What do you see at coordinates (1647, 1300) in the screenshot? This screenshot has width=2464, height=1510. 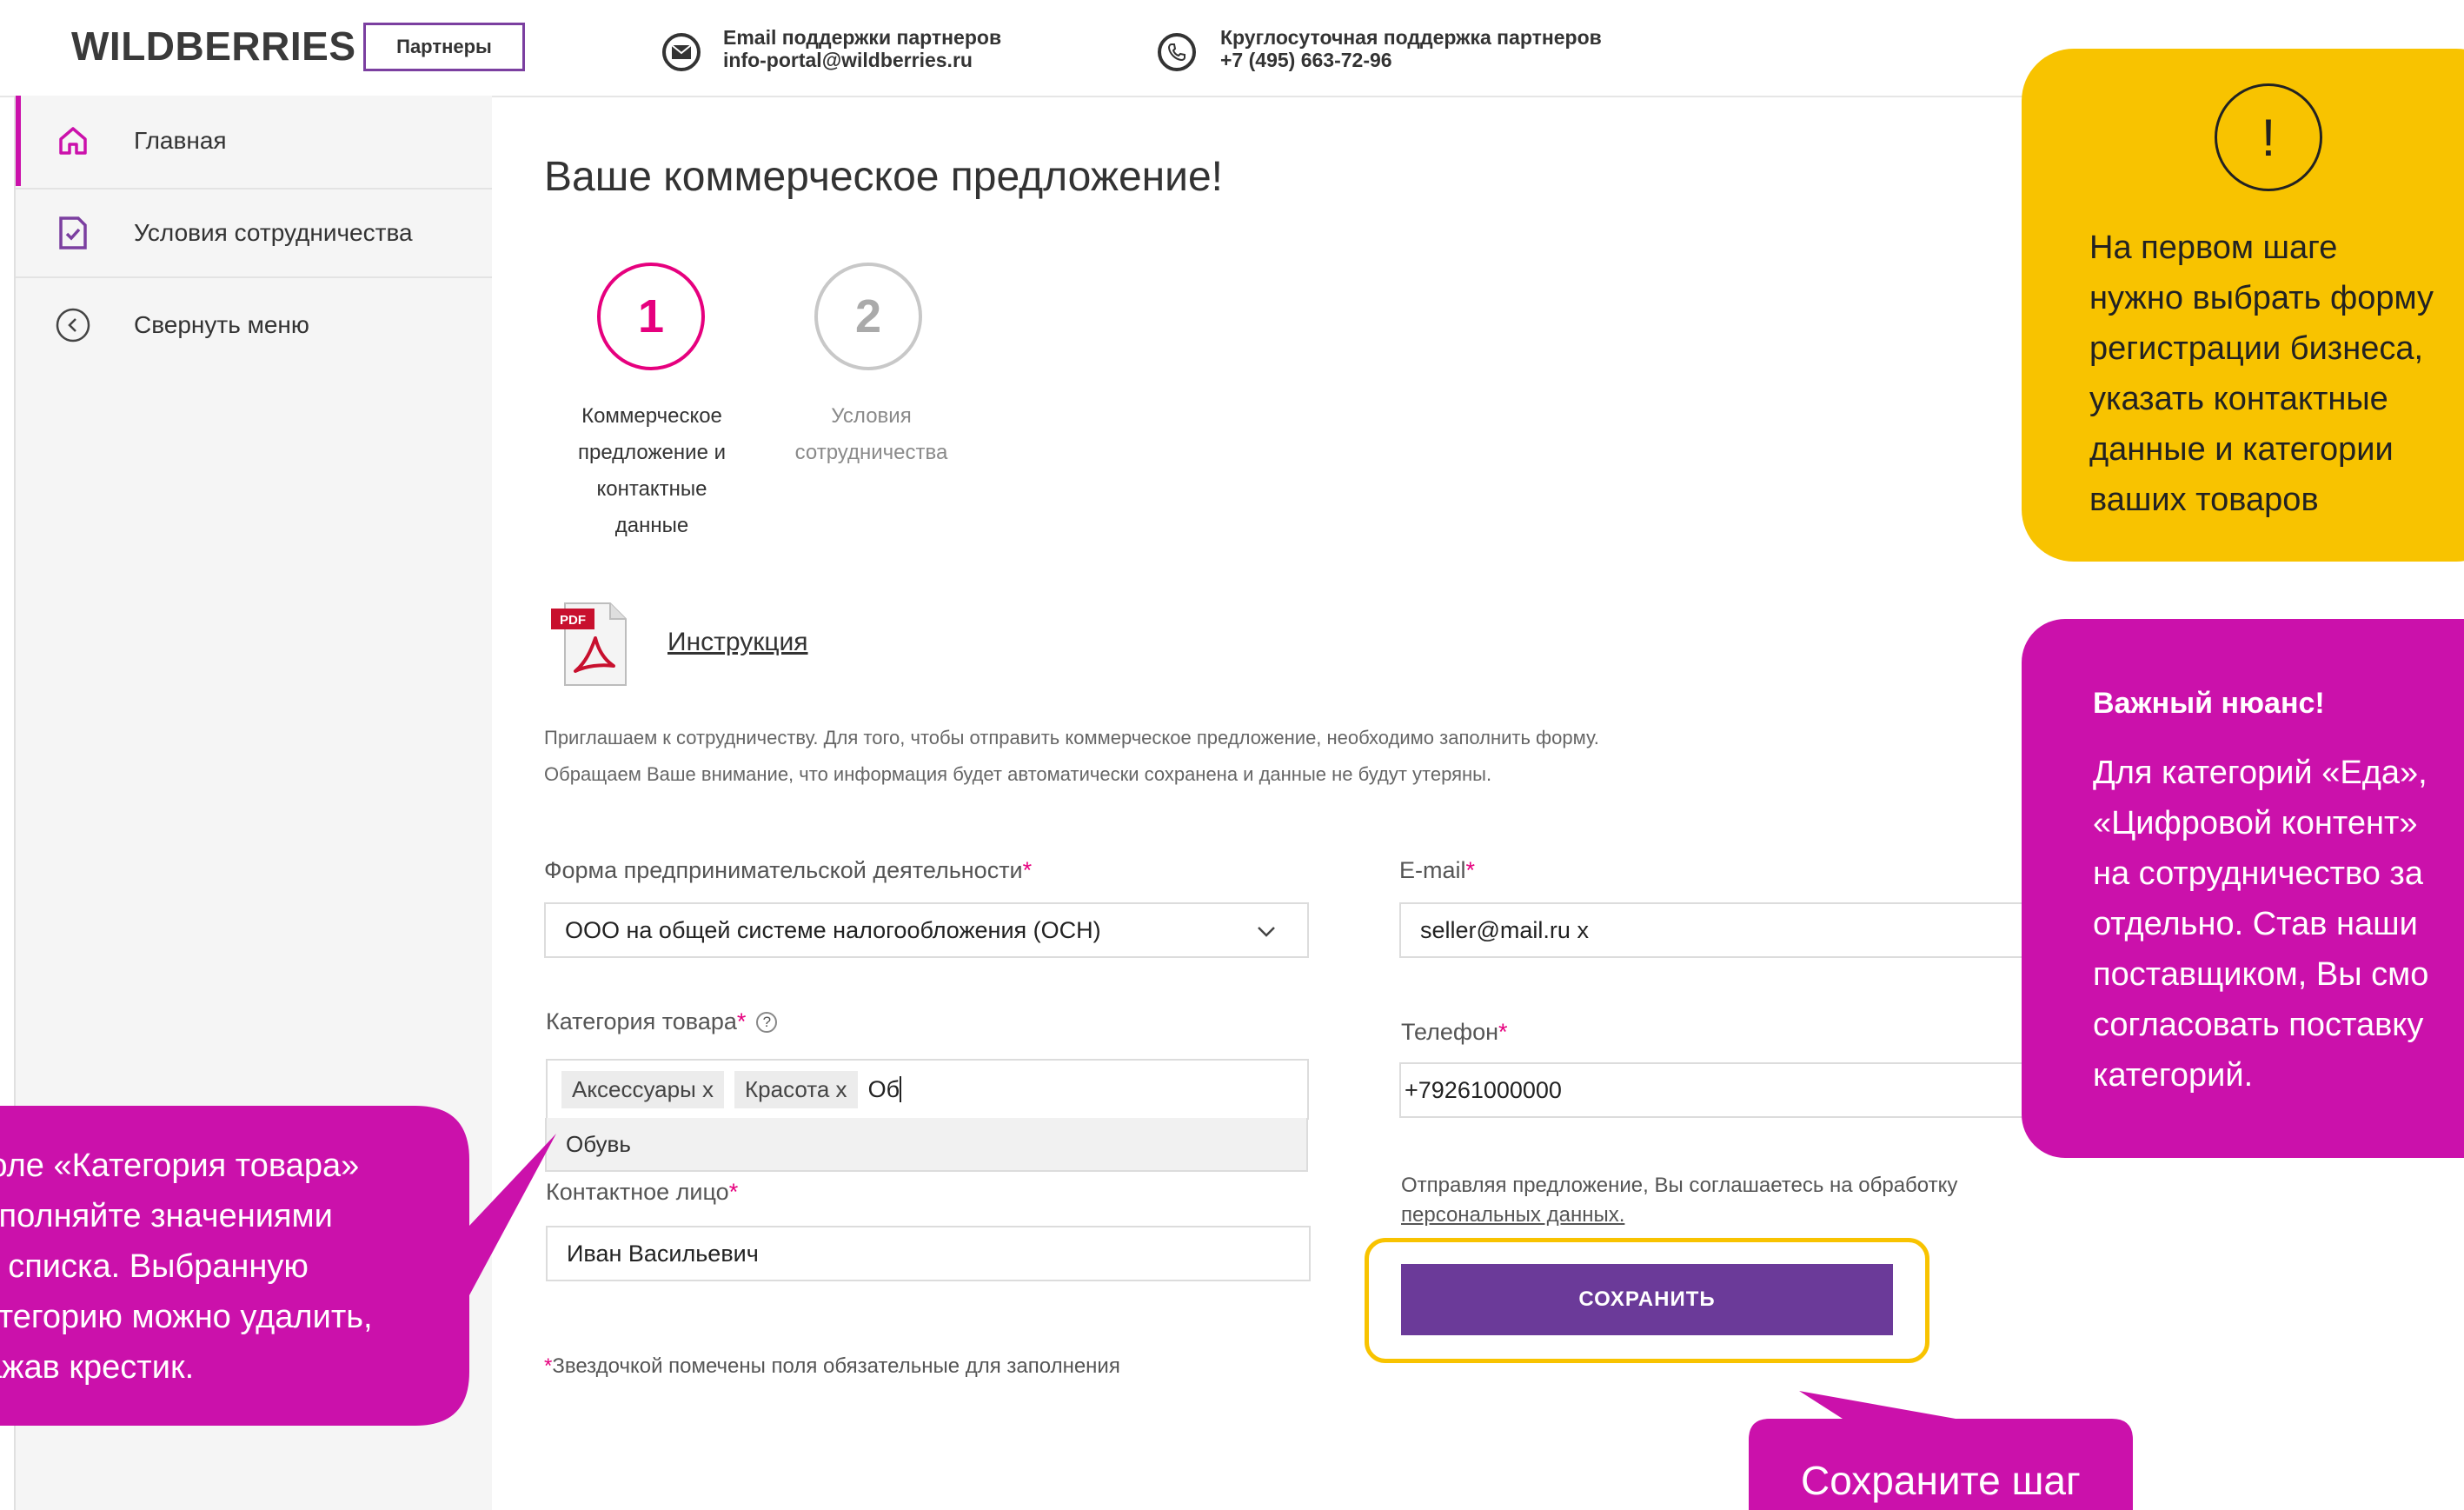 I see `save-button-highlight` at bounding box center [1647, 1300].